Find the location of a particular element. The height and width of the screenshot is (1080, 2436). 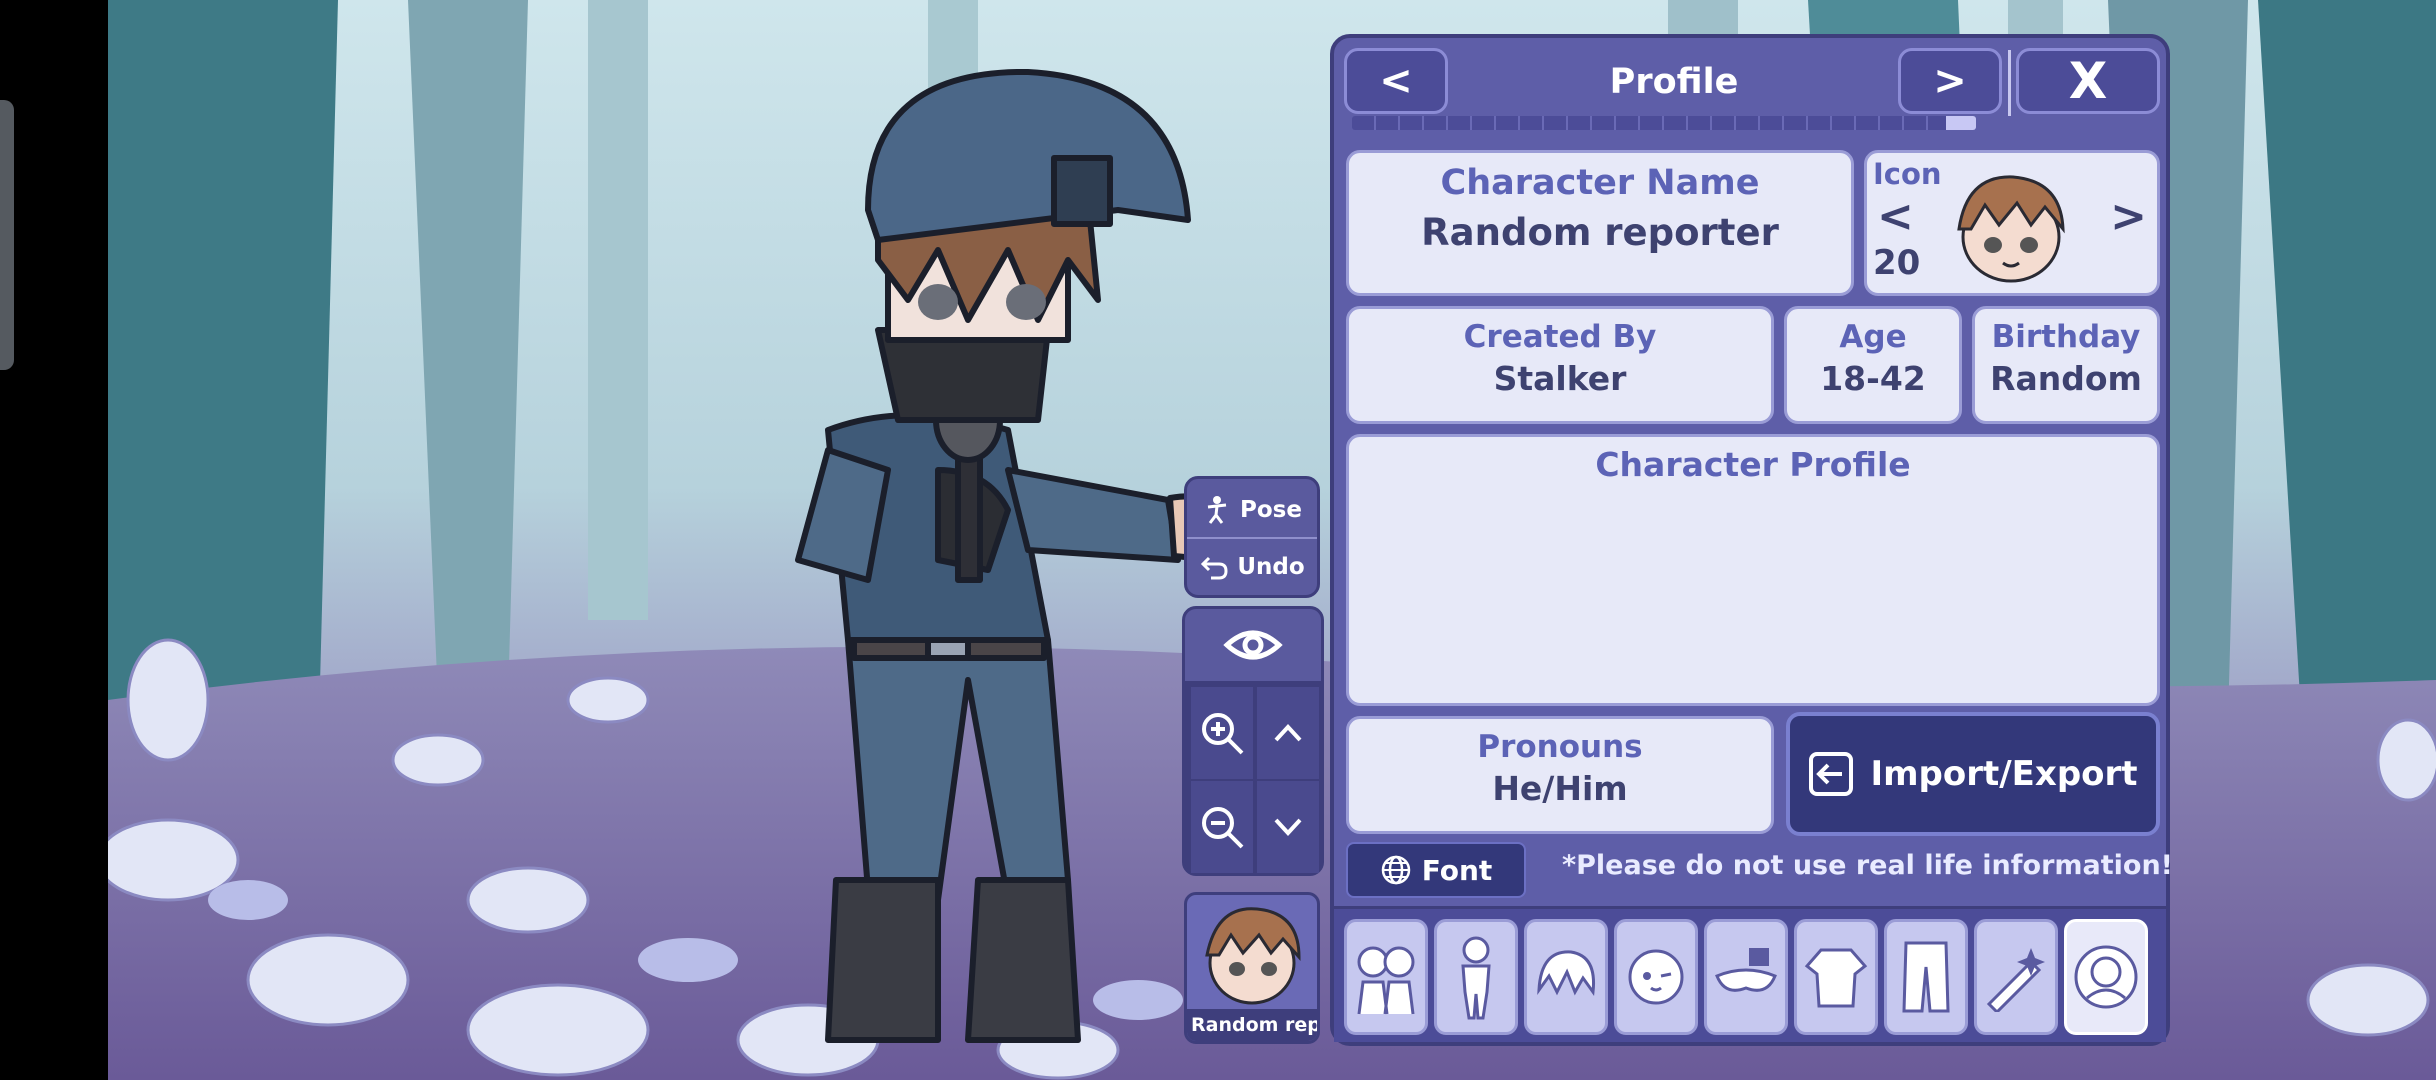

icon-number: 20 is located at coordinates (1897, 263).